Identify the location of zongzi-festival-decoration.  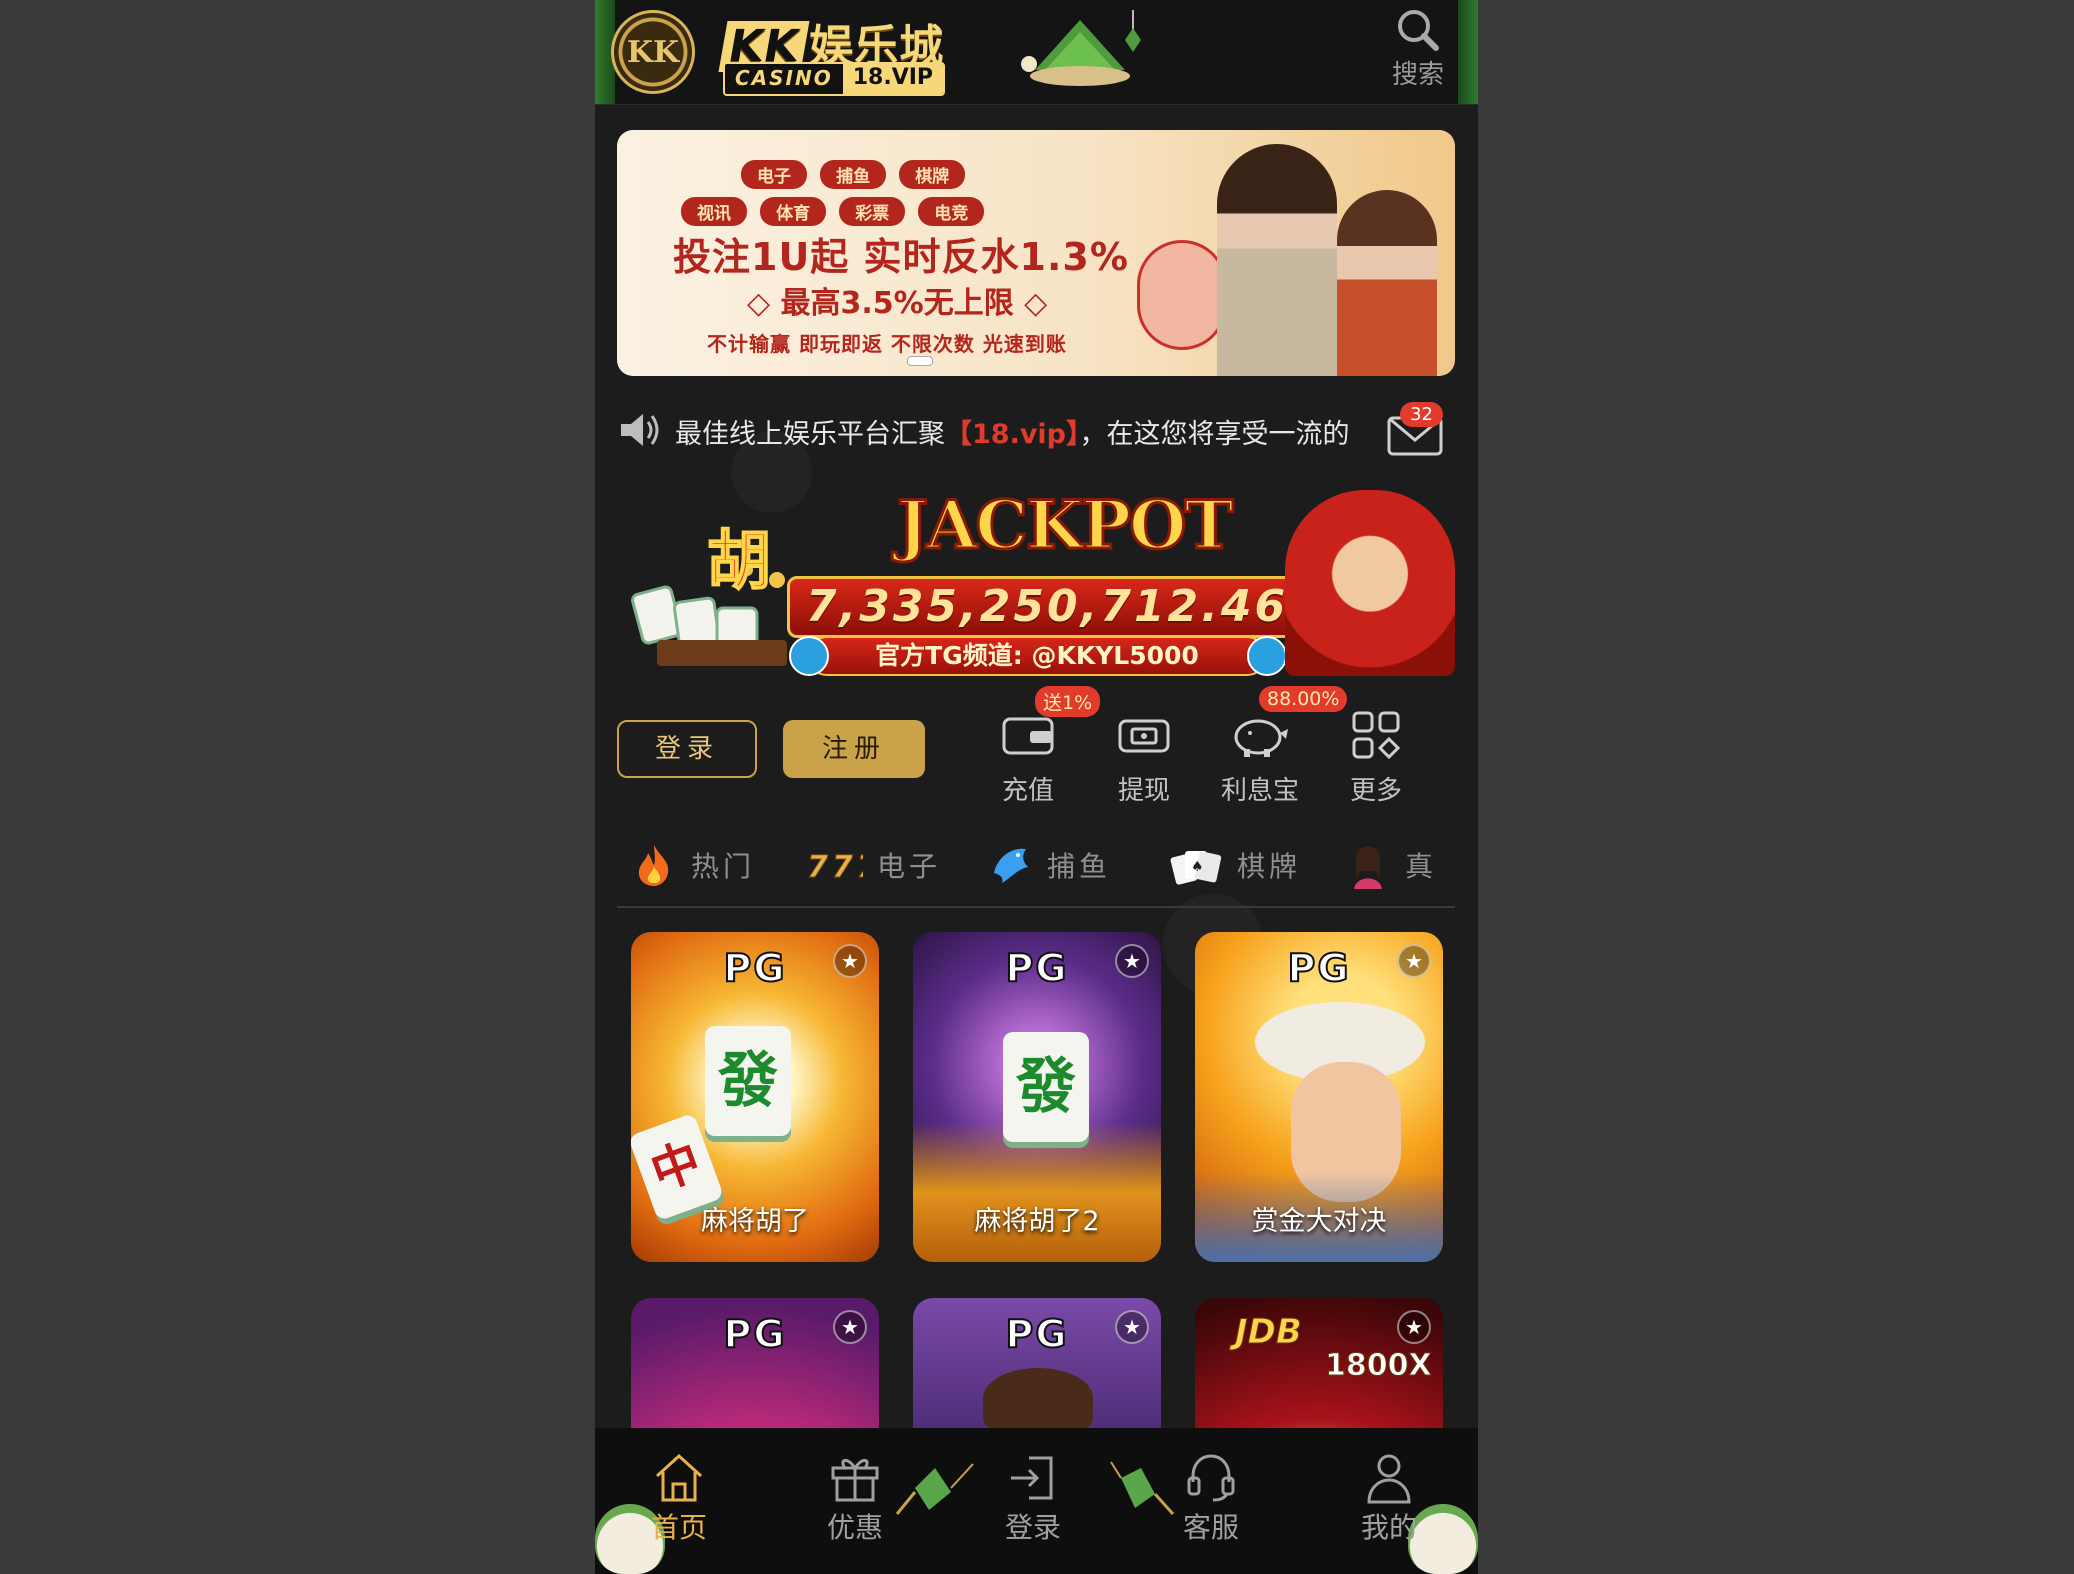
(1081, 48).